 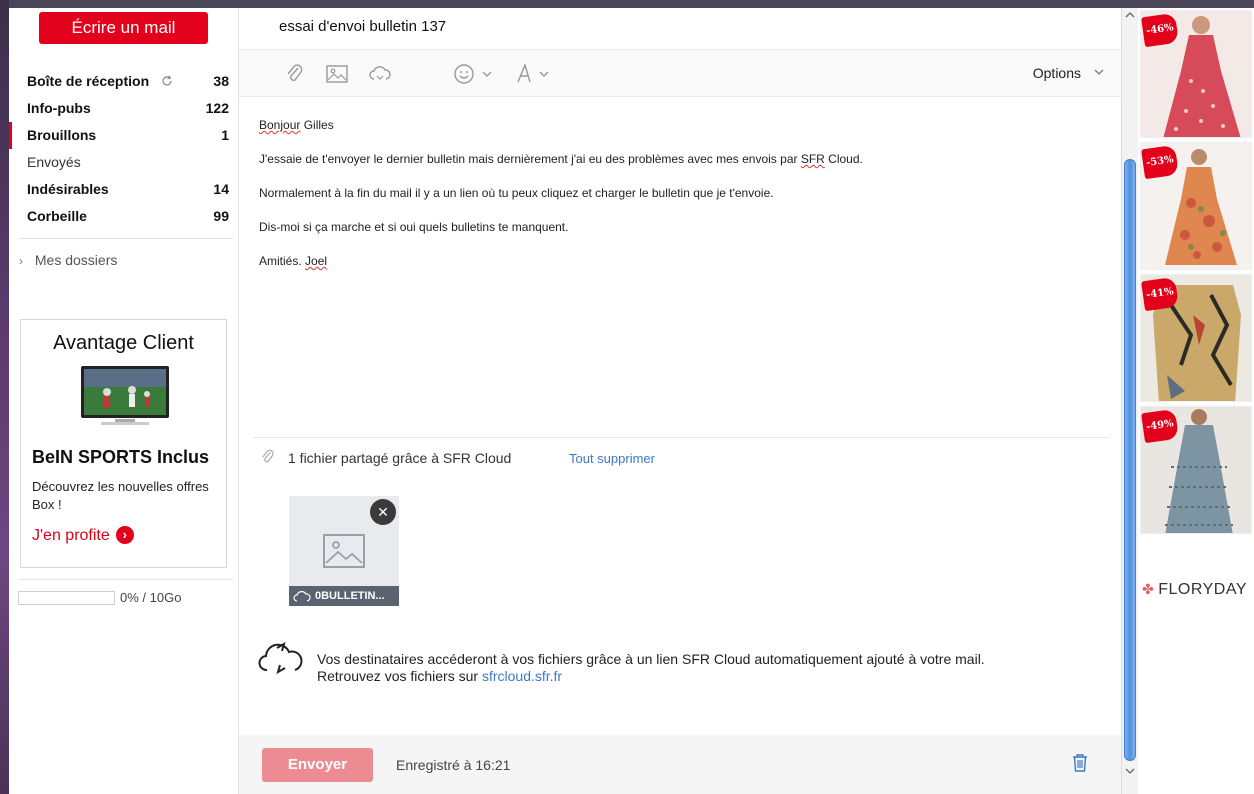 I want to click on desktop-background, so click(x=4, y=397).